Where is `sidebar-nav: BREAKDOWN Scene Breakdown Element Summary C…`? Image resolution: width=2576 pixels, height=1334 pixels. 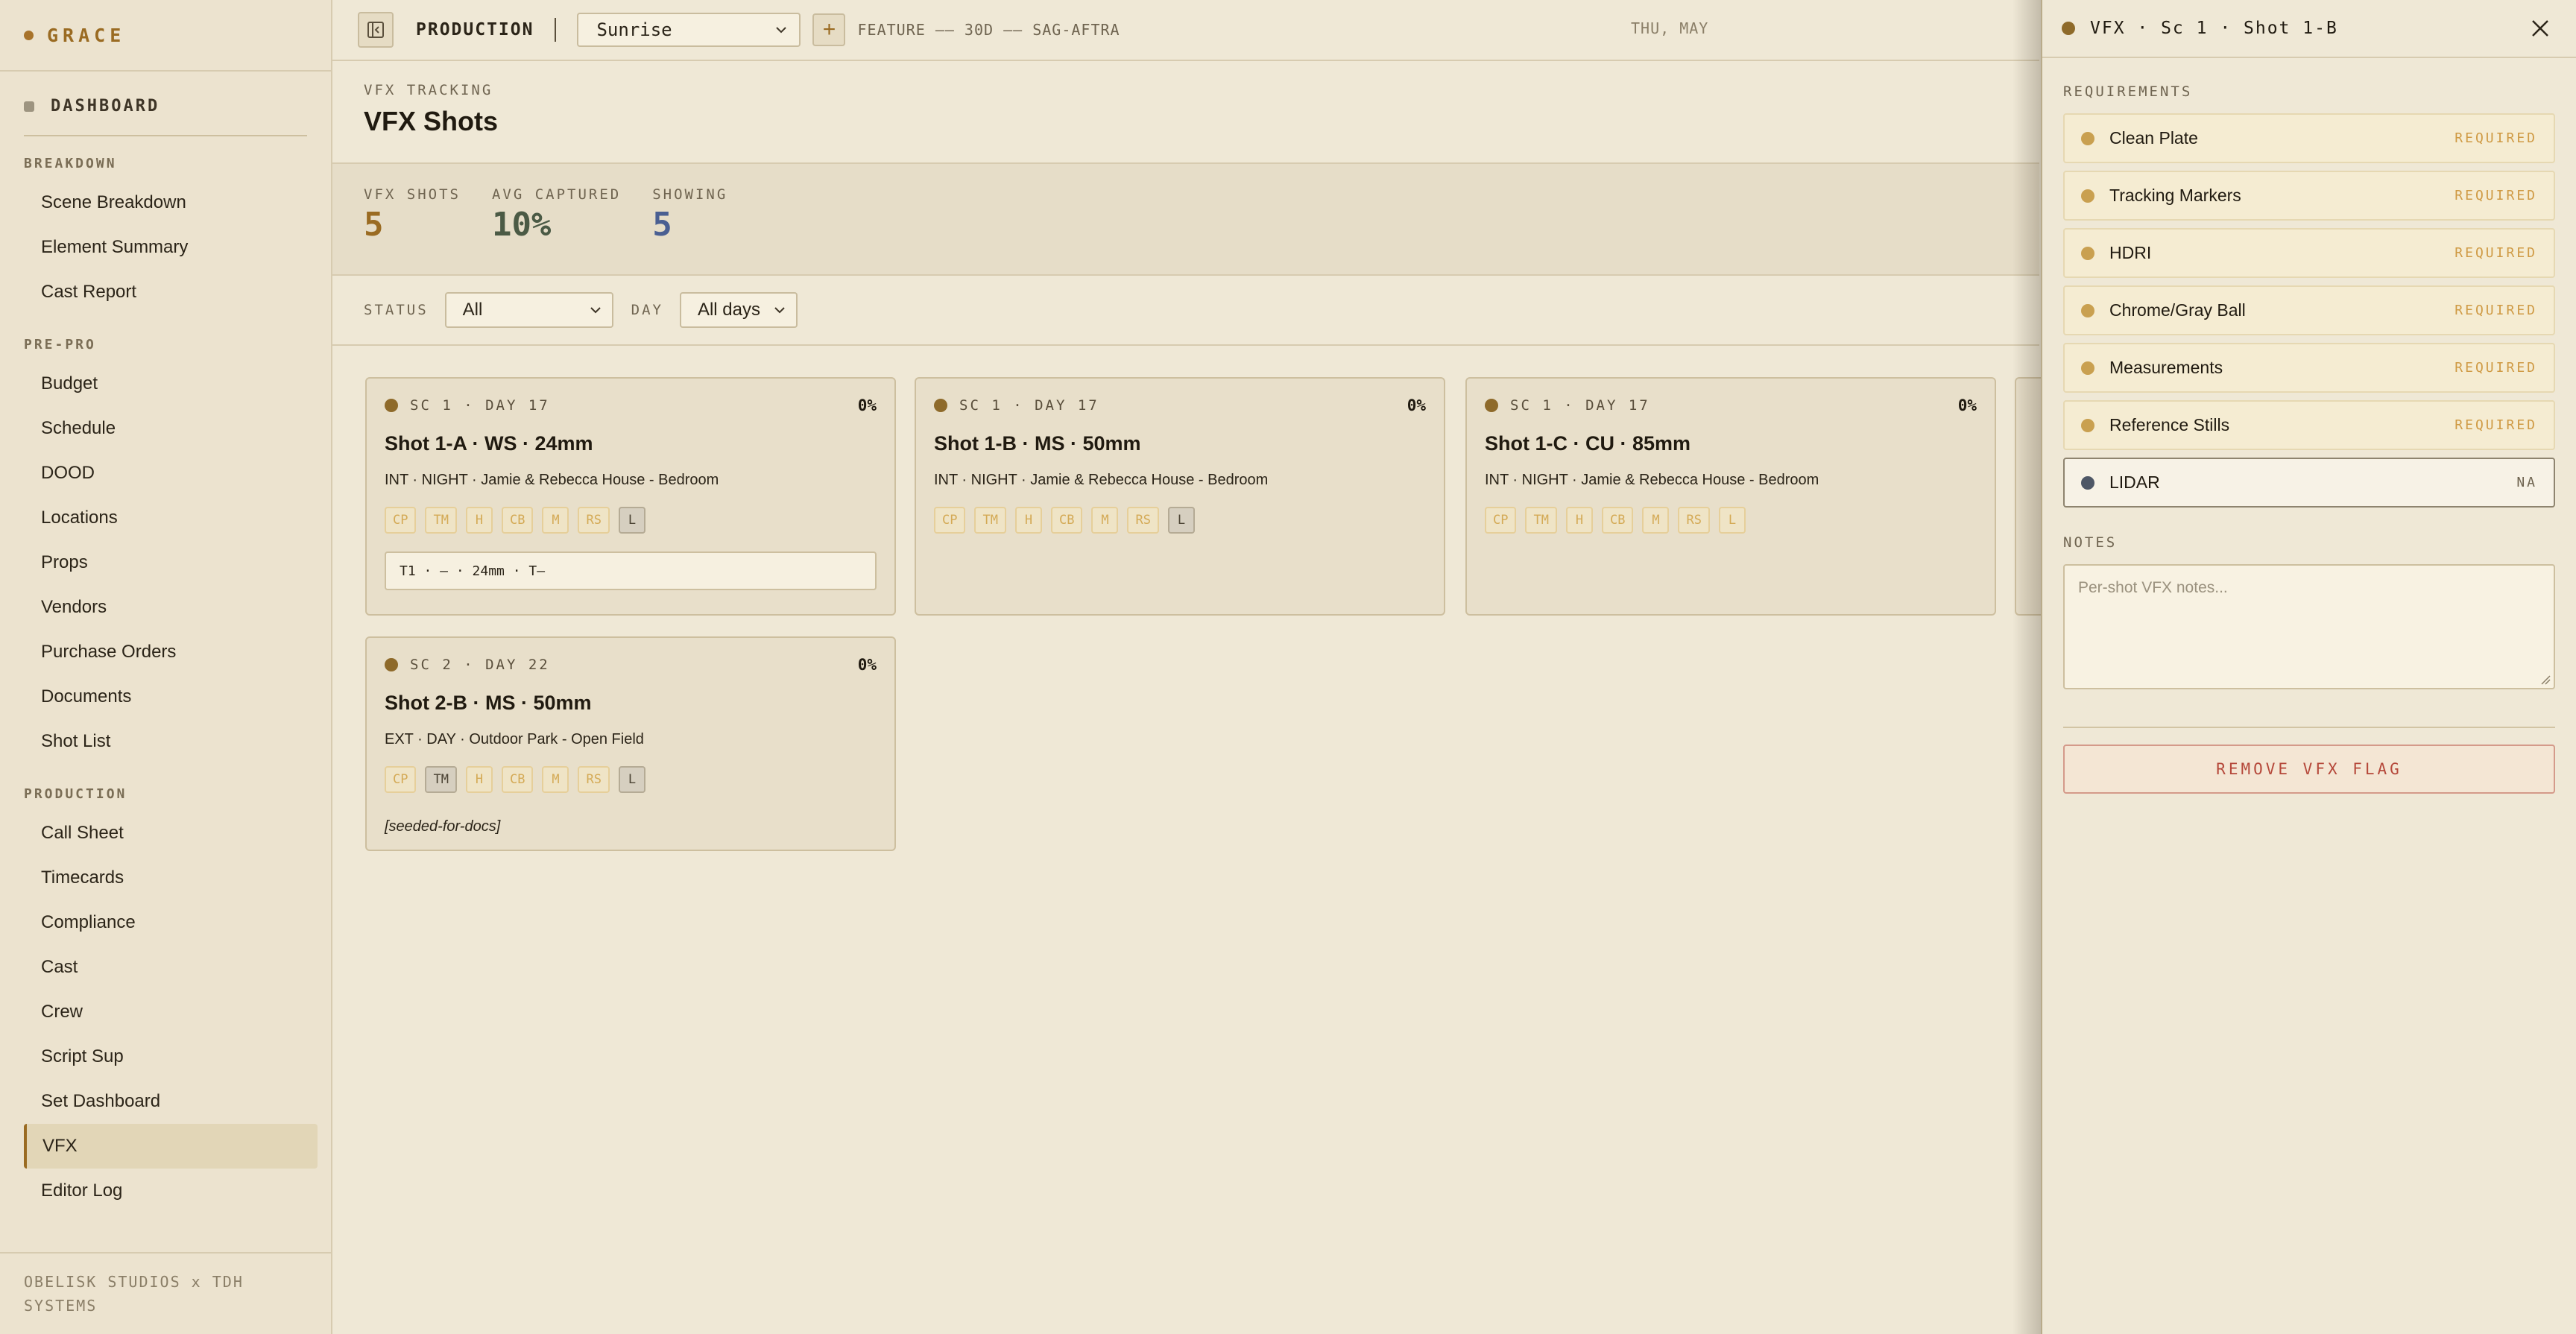
sidebar-nav: BREAKDOWN Scene Breakdown Element Summary C… is located at coordinates (165, 685).